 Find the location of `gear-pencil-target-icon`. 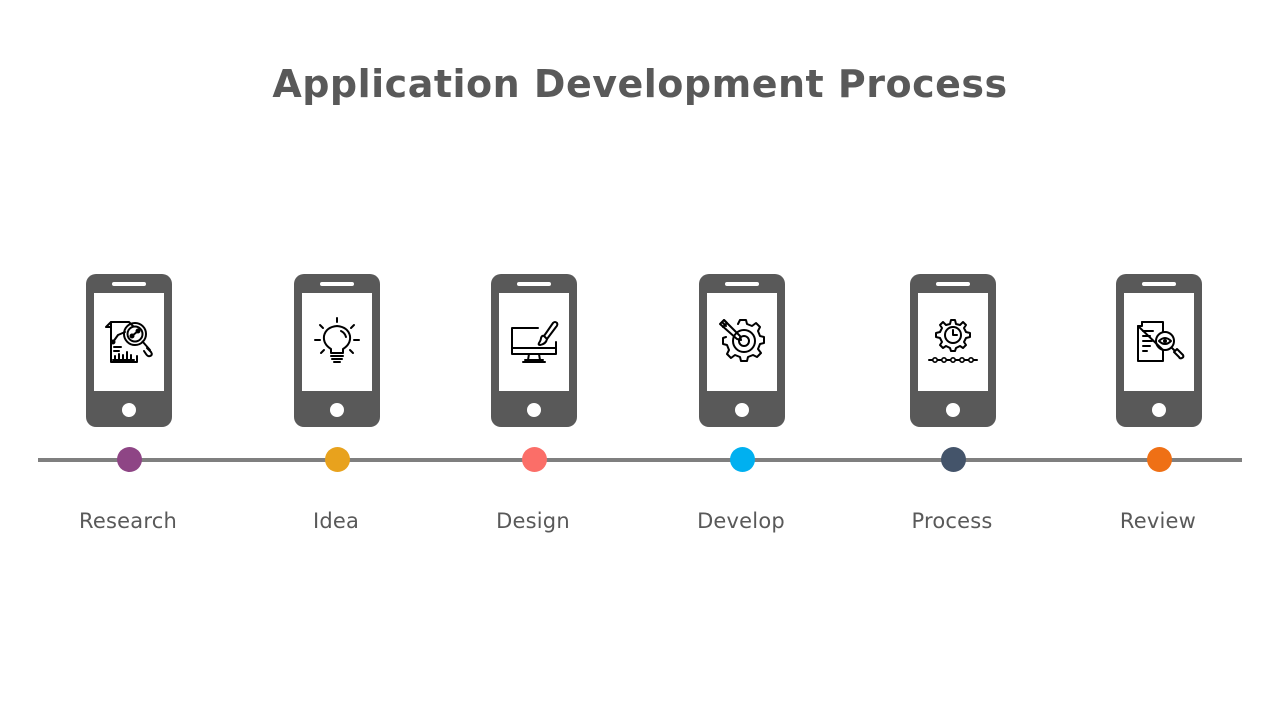

gear-pencil-target-icon is located at coordinates (742, 340).